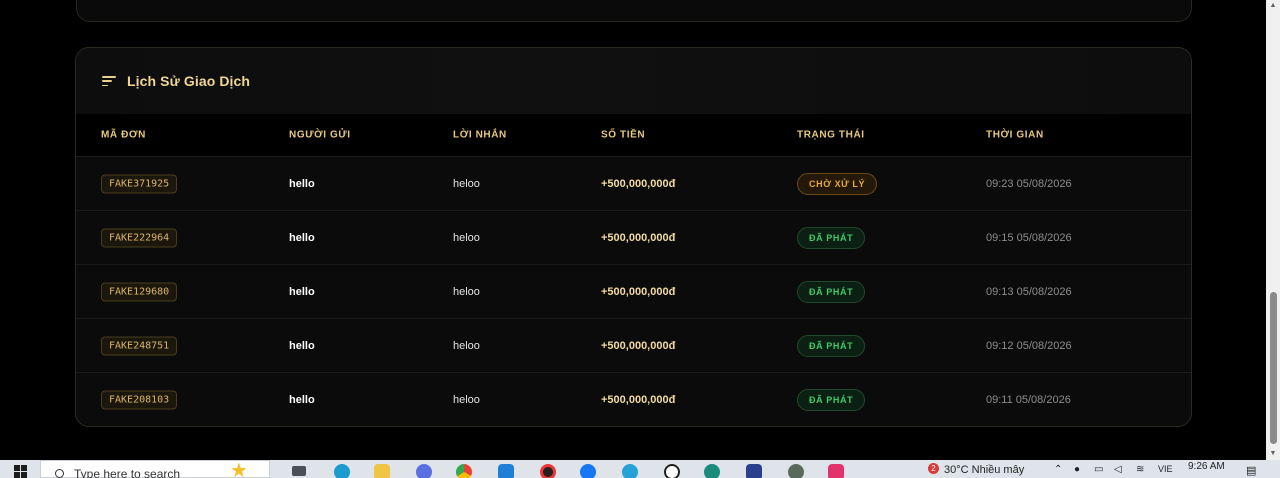 This screenshot has height=478, width=1280. What do you see at coordinates (1029, 291) in the screenshot?
I see `transaction-time: 09:13 05/08/2026` at bounding box center [1029, 291].